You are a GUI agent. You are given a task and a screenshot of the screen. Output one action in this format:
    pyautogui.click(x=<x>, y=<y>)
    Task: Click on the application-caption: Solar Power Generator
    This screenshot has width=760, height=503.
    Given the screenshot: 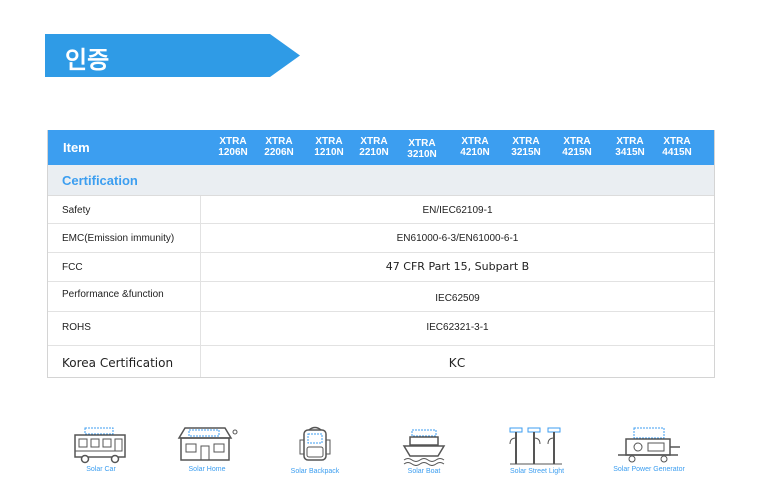 What is the action you would take?
    pyautogui.click(x=649, y=469)
    